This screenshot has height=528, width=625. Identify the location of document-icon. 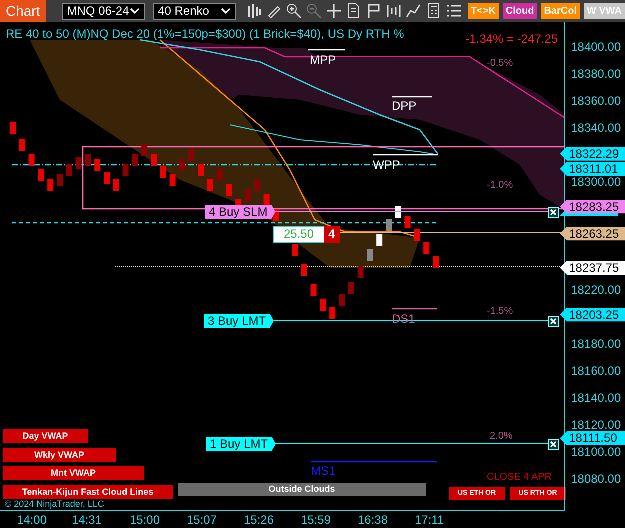
(354, 11).